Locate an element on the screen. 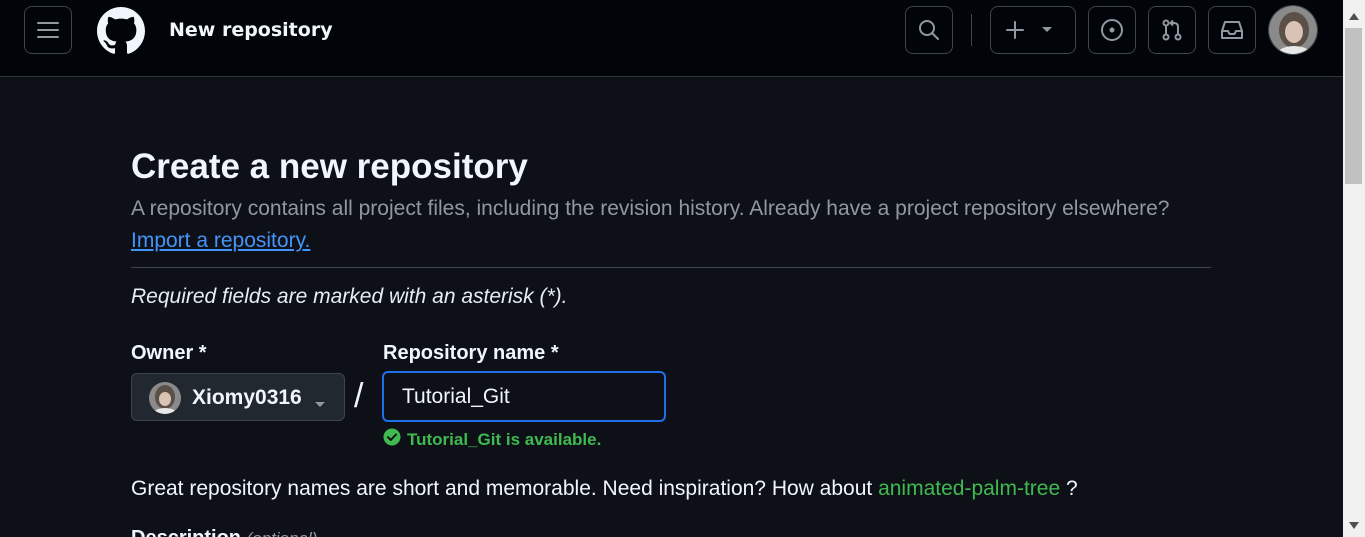 The image size is (1365, 537). page-title: Create a new repository is located at coordinates (329, 166).